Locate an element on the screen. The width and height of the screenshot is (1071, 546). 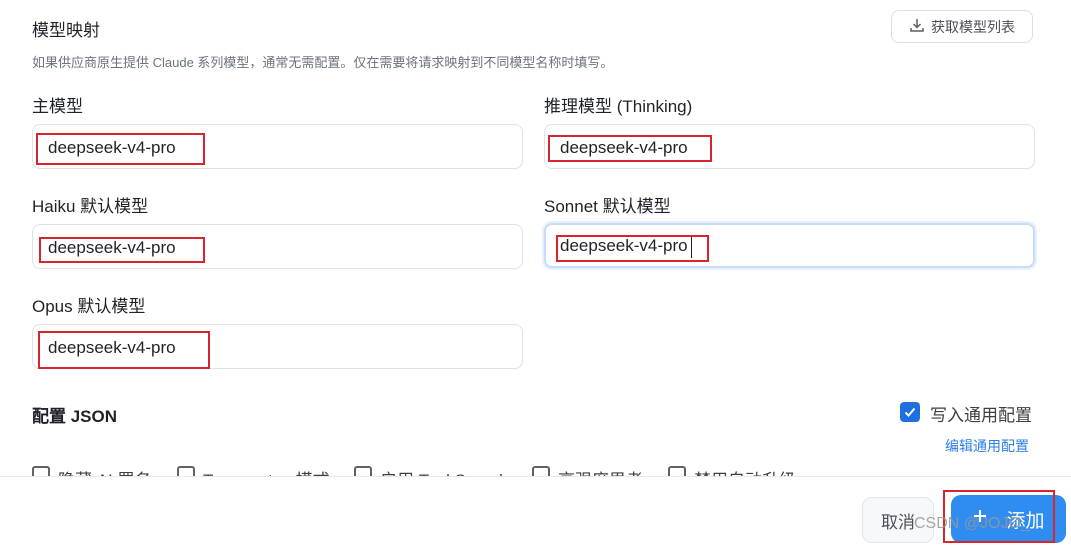
option-high-effort: 高强度思考 is located at coordinates (587, 471).